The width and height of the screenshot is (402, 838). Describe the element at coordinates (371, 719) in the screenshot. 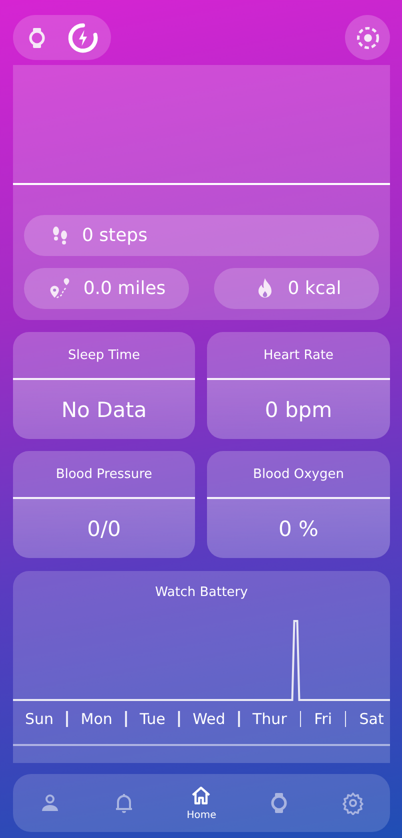

I see `day-label: Sat` at that location.